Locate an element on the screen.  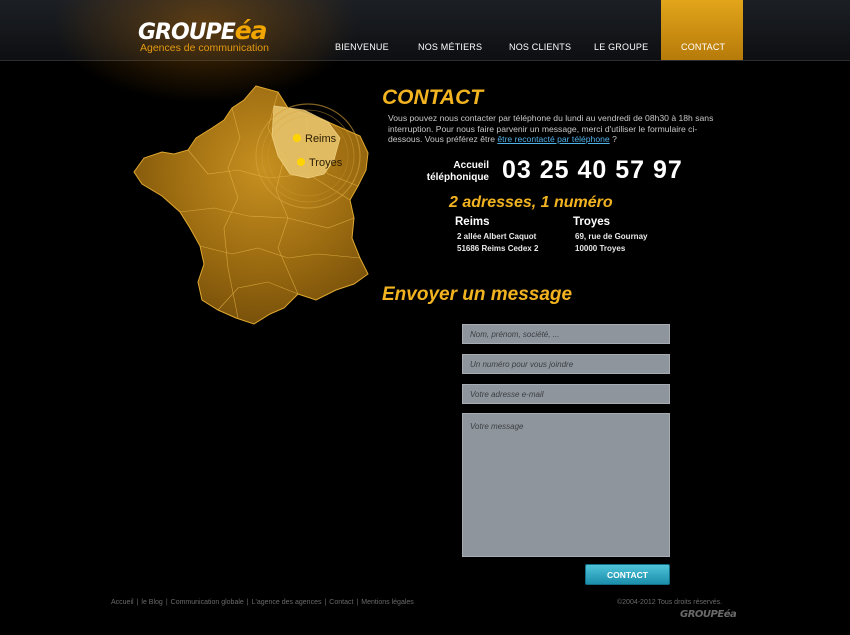
phone-number: 03 25 40 57 97 is located at coordinates (592, 170).